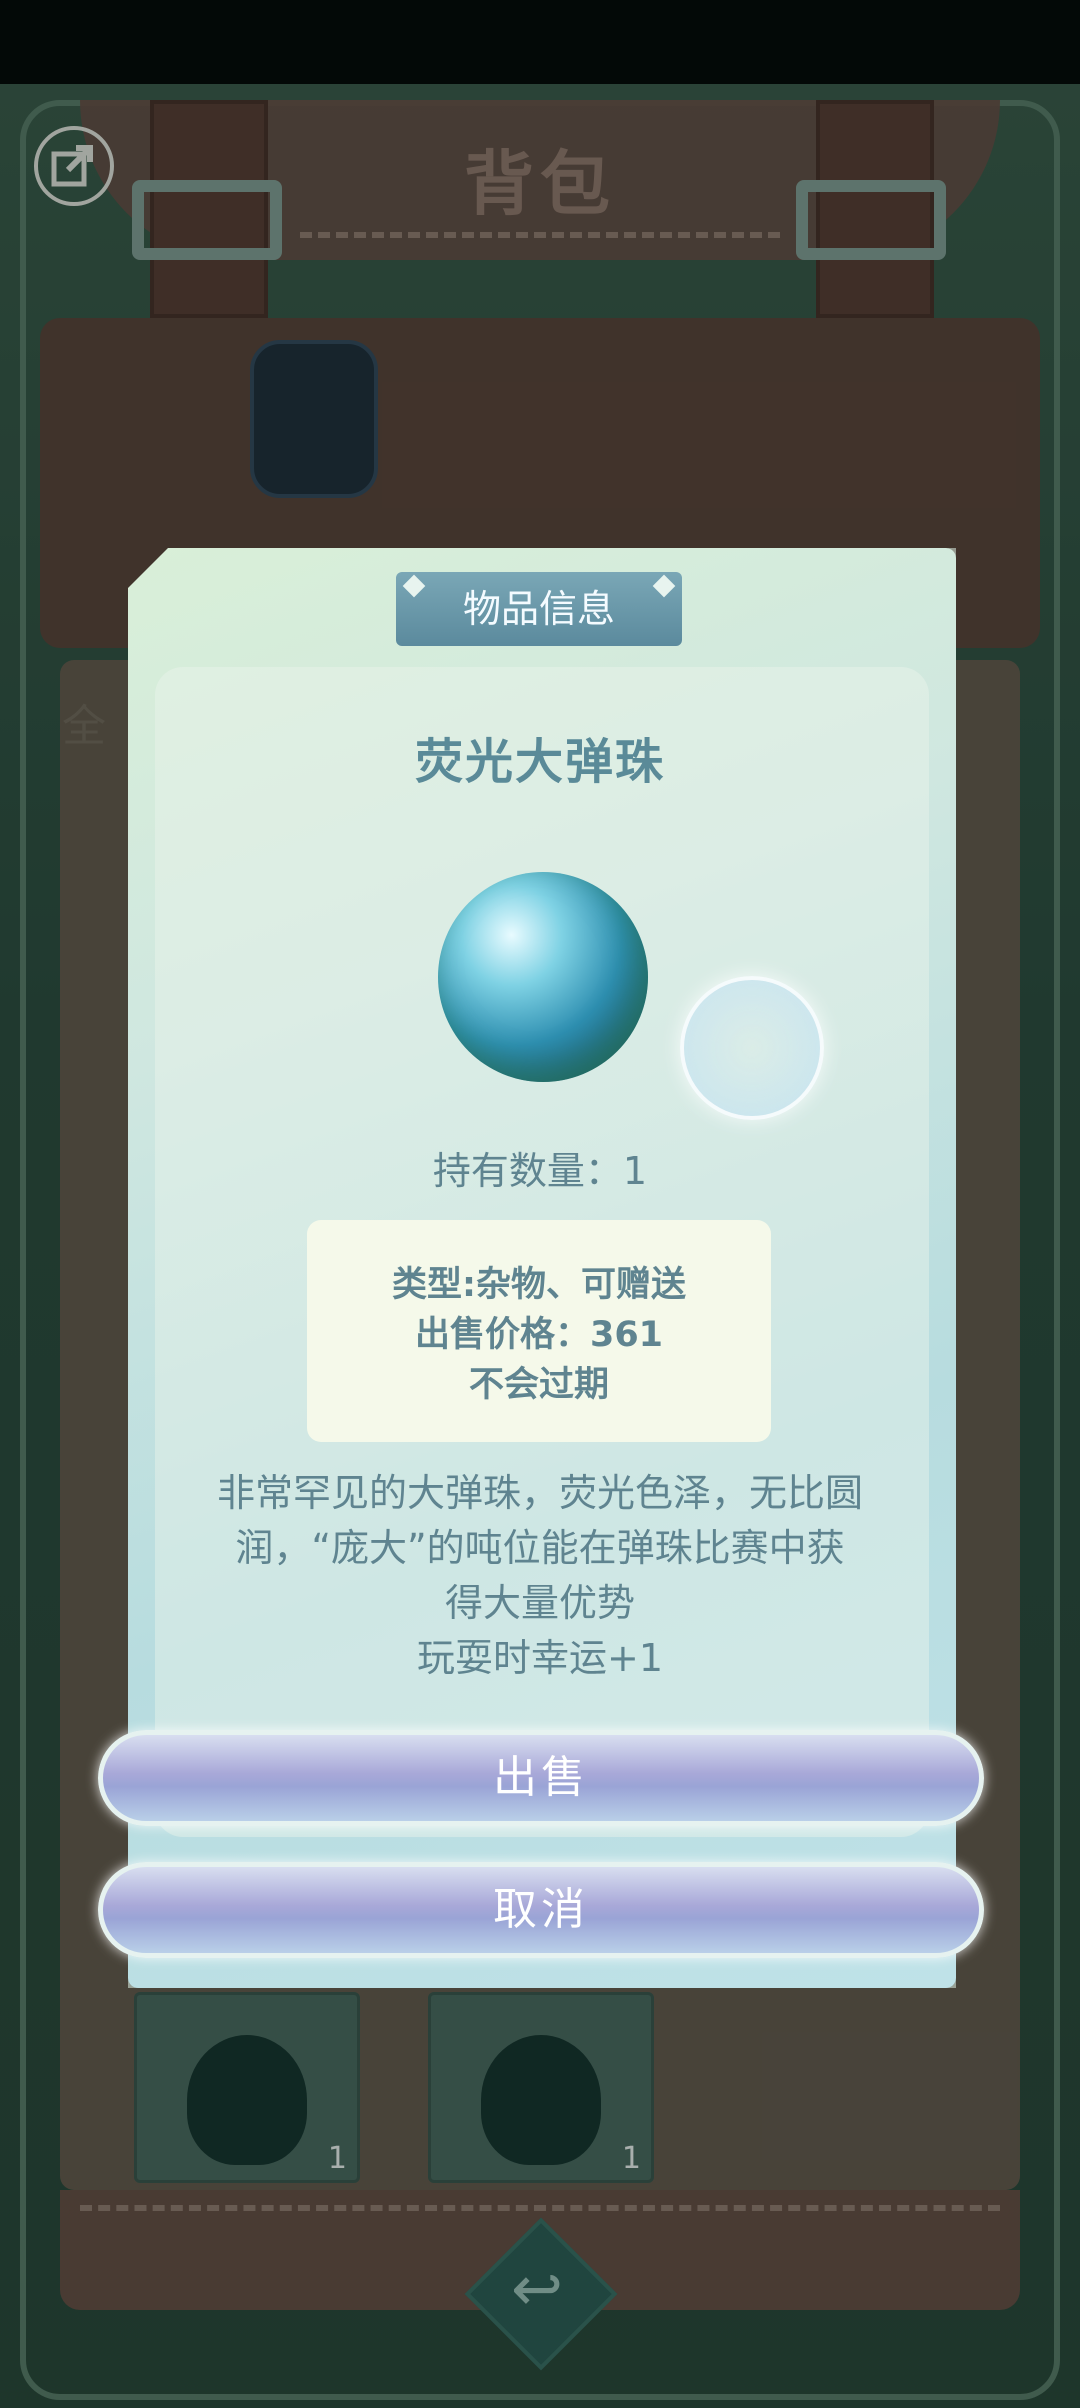 Image resolution: width=1080 pixels, height=2408 pixels. What do you see at coordinates (539, 609) in the screenshot?
I see `item-info-tab: 物品信息` at bounding box center [539, 609].